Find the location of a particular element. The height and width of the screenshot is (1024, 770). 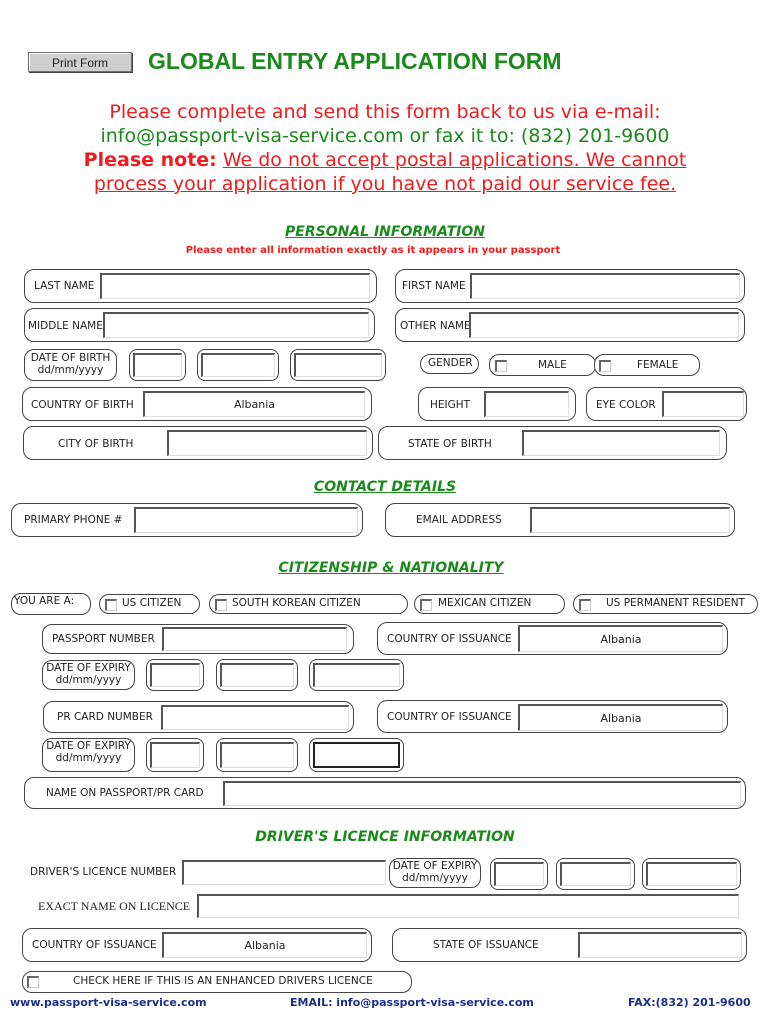

female-label: FEMALE is located at coordinates (658, 365).